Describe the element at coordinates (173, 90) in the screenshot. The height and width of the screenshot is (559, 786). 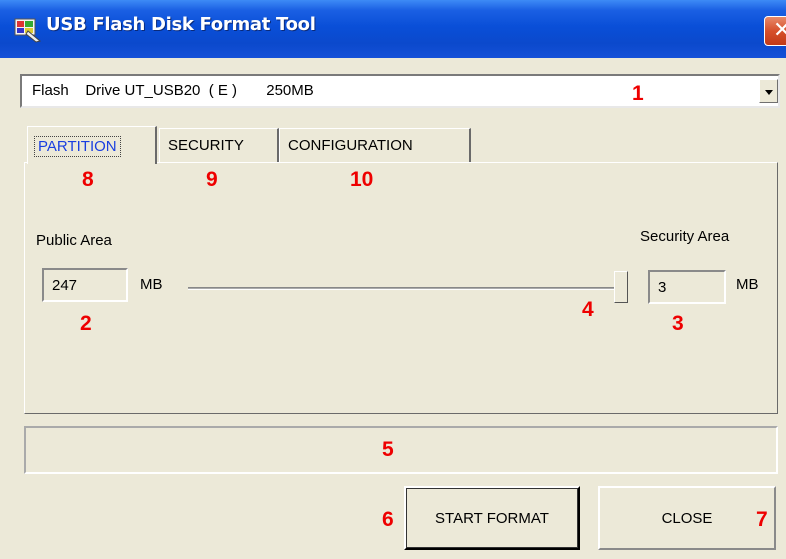
I see `drive-select-value: Flash Drive UT_USB20 ( E ) 250MB` at that location.